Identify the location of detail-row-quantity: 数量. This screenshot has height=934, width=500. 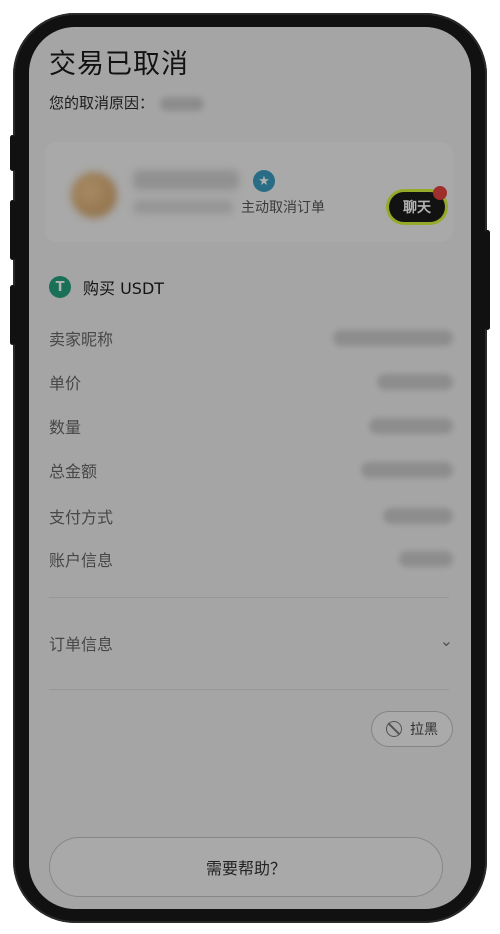
(251, 426).